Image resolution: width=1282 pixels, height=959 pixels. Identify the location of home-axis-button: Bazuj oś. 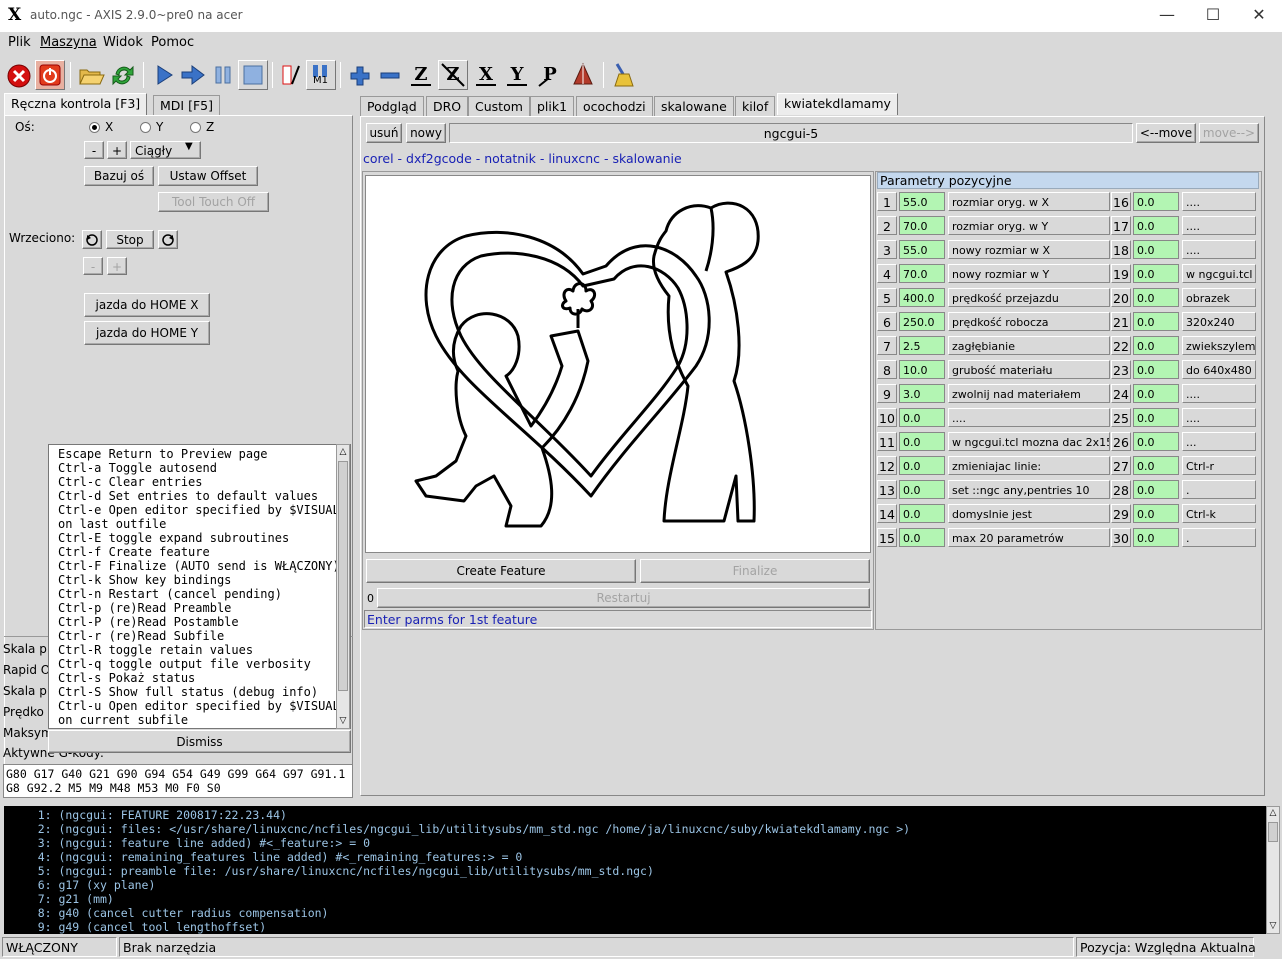
(119, 176).